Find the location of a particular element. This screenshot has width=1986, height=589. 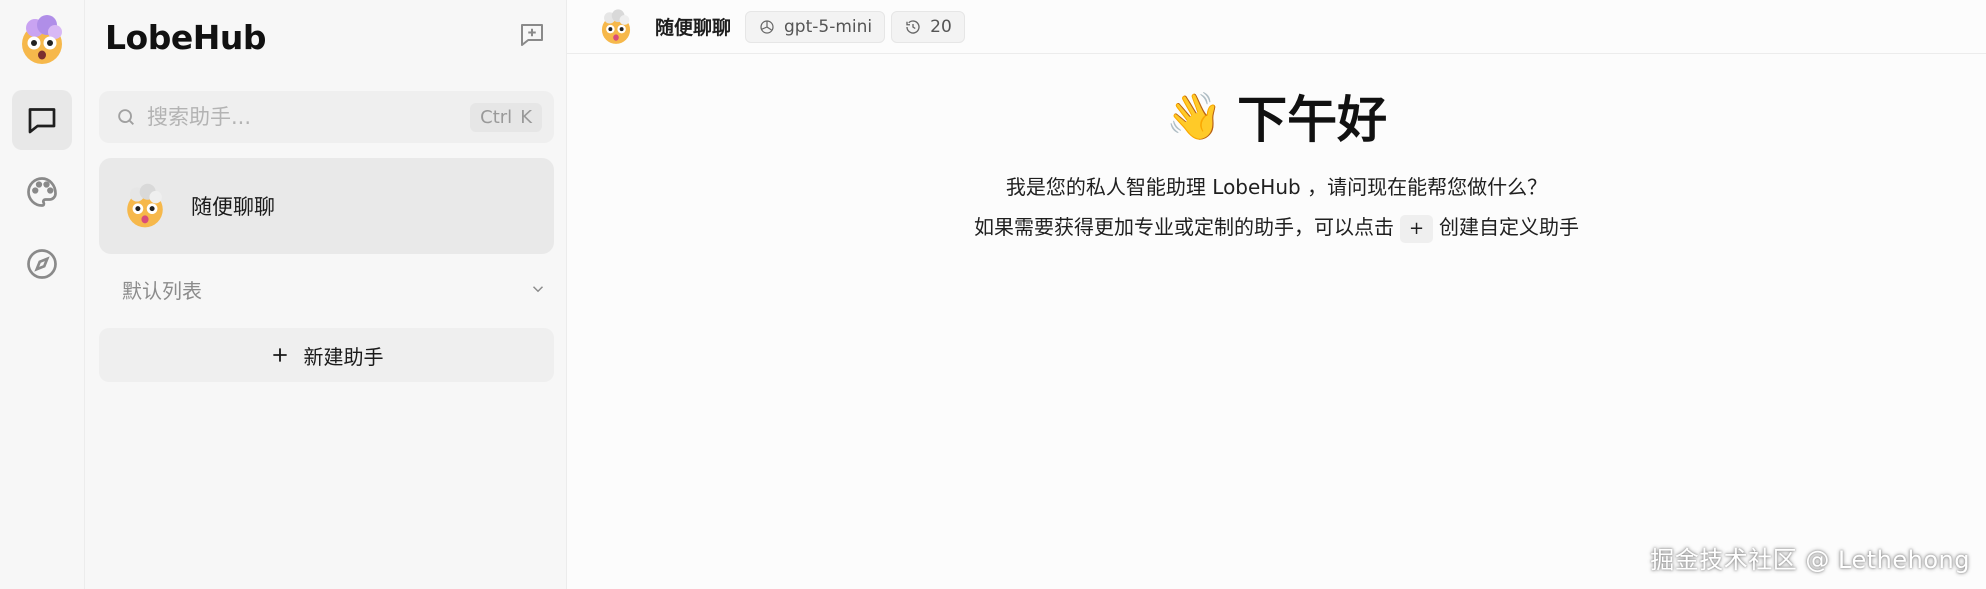

plus-icon is located at coordinates (279, 355).